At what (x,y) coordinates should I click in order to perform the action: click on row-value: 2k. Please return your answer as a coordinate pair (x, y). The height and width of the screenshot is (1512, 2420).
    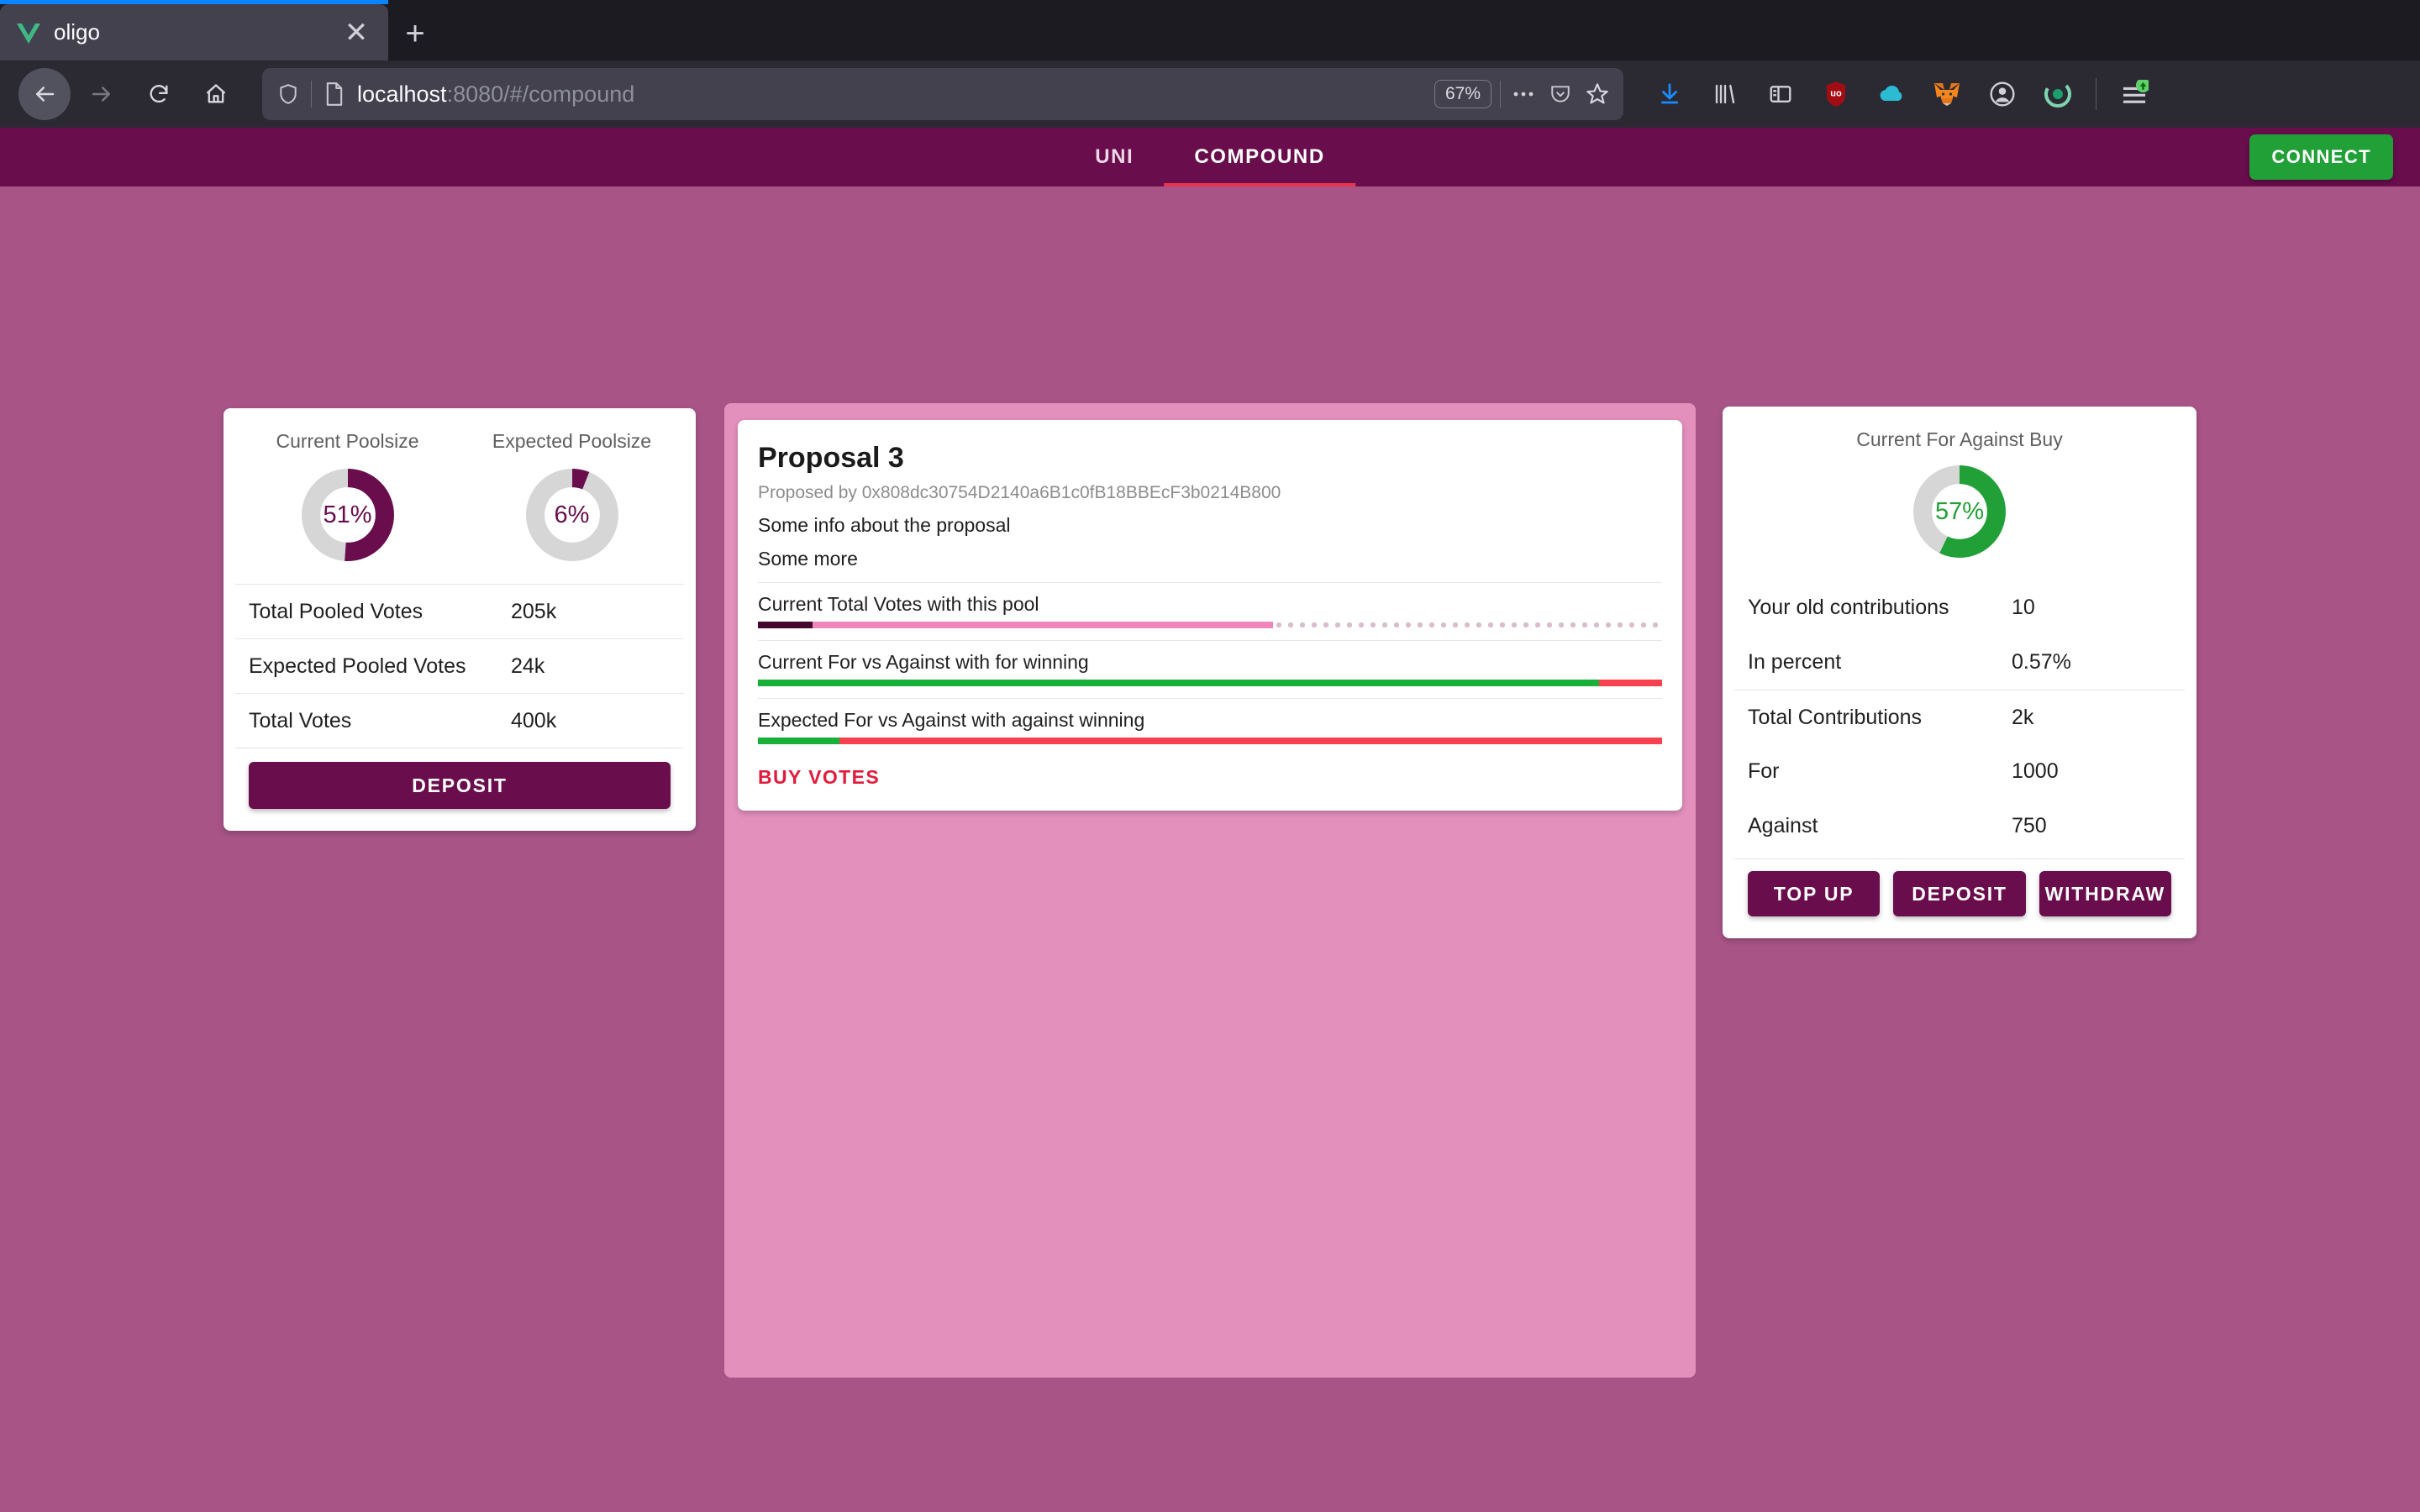
    Looking at the image, I should click on (2023, 717).